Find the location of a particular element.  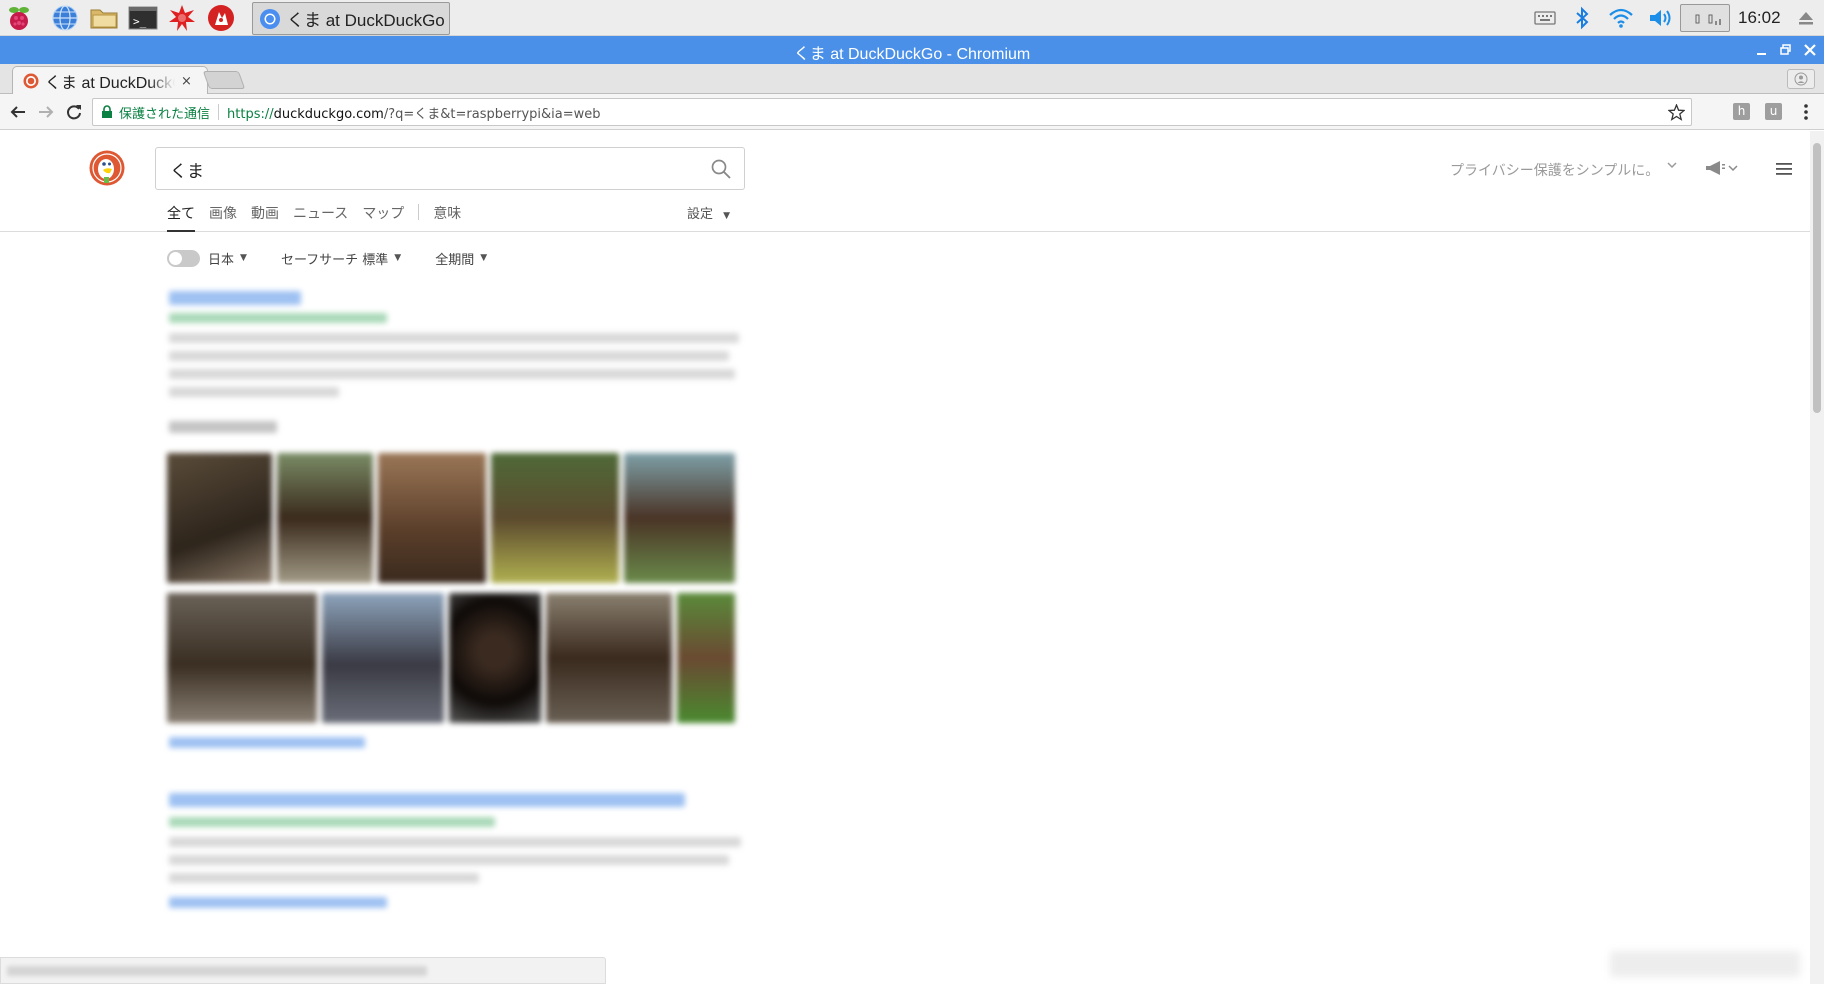

profile-icon is located at coordinates (1801, 79).